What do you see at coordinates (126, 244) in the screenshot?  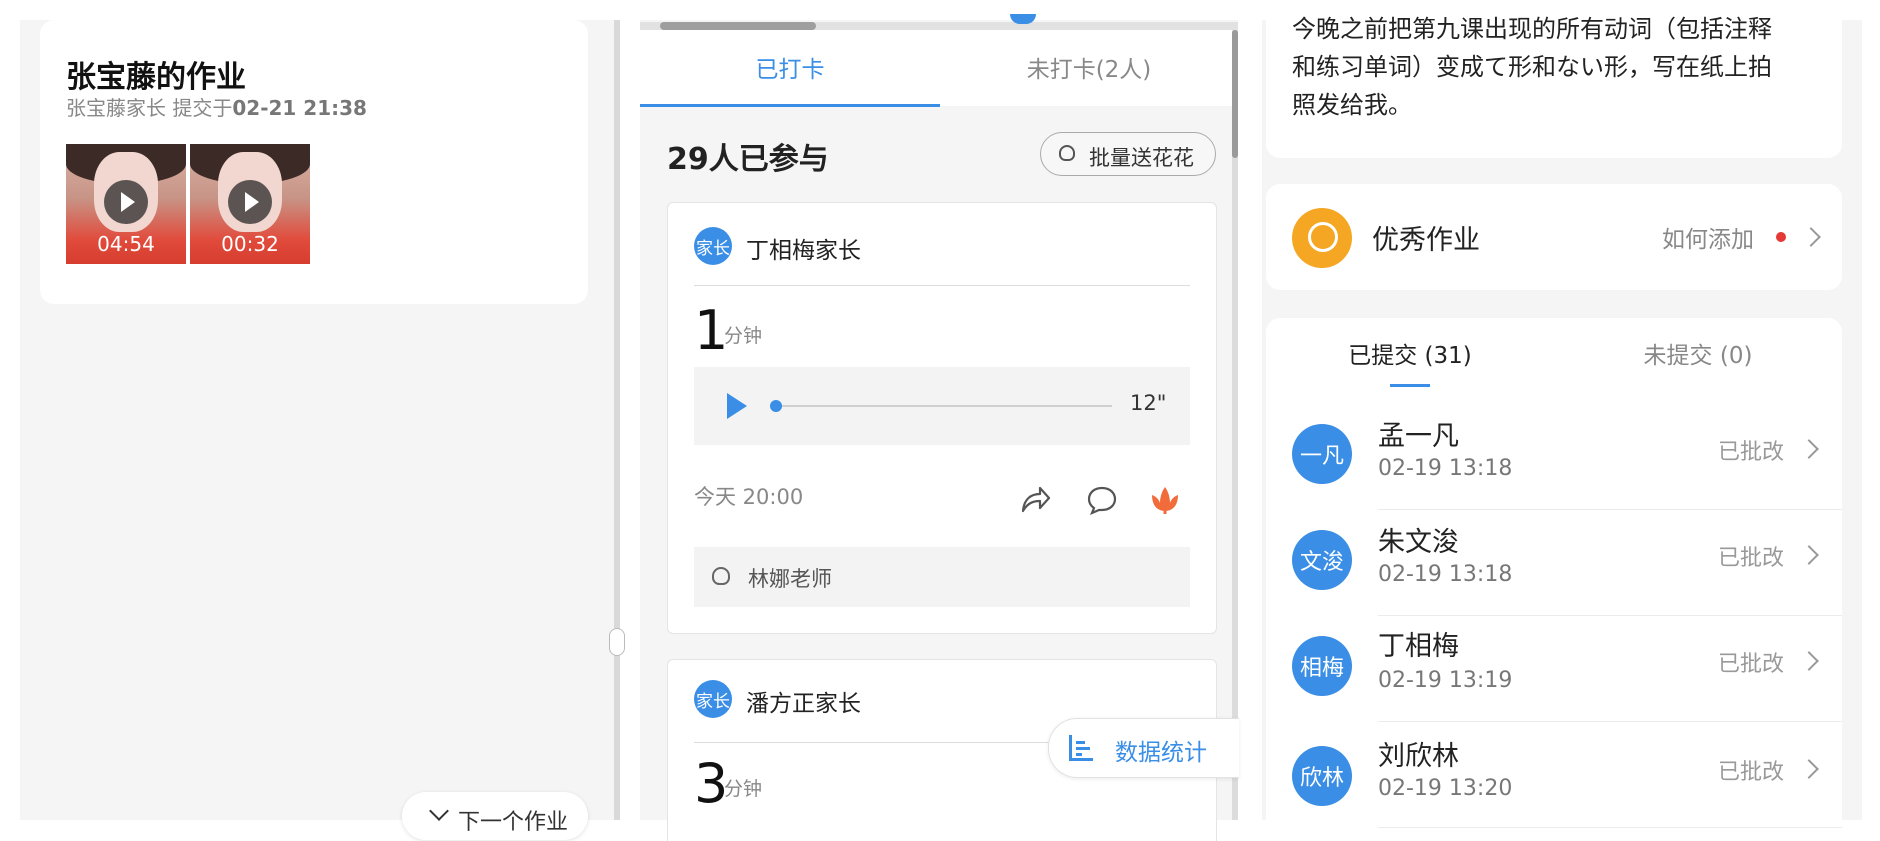 I see `video-duration: 04:54` at bounding box center [126, 244].